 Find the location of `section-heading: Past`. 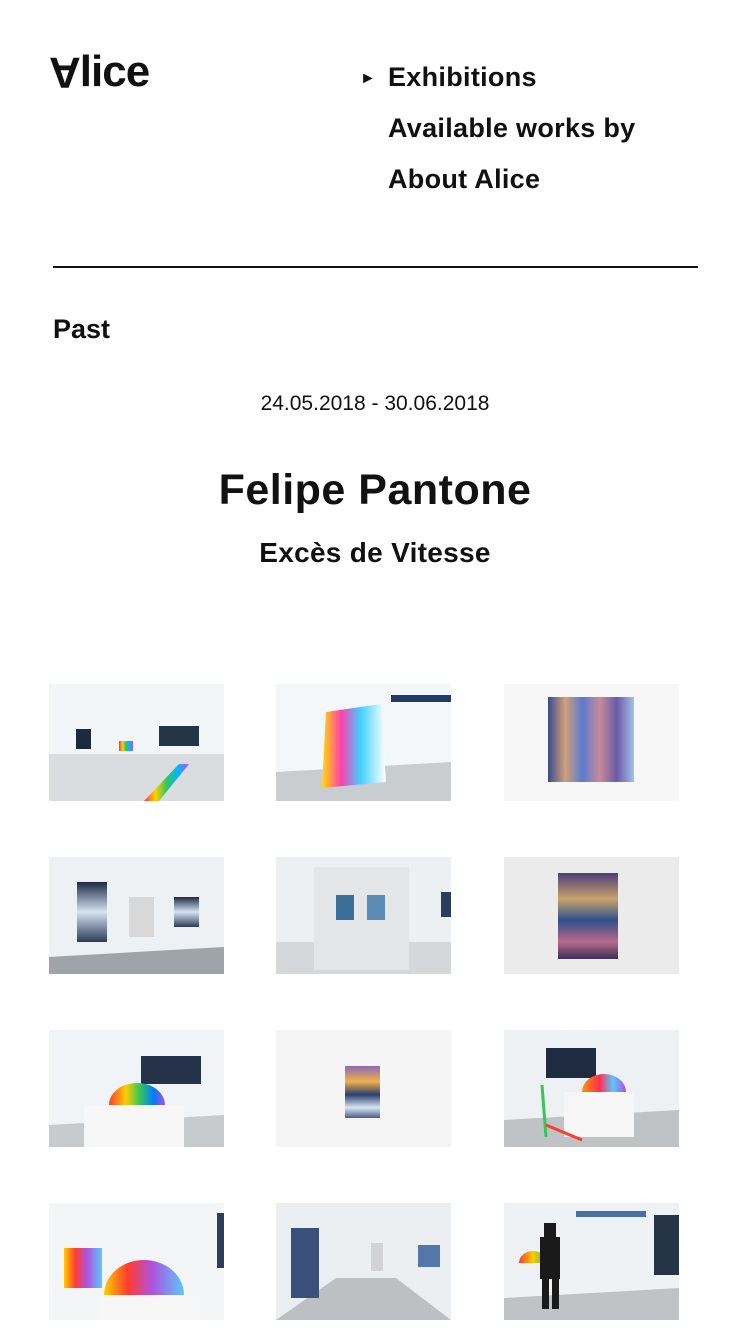

section-heading: Past is located at coordinates (82, 329).